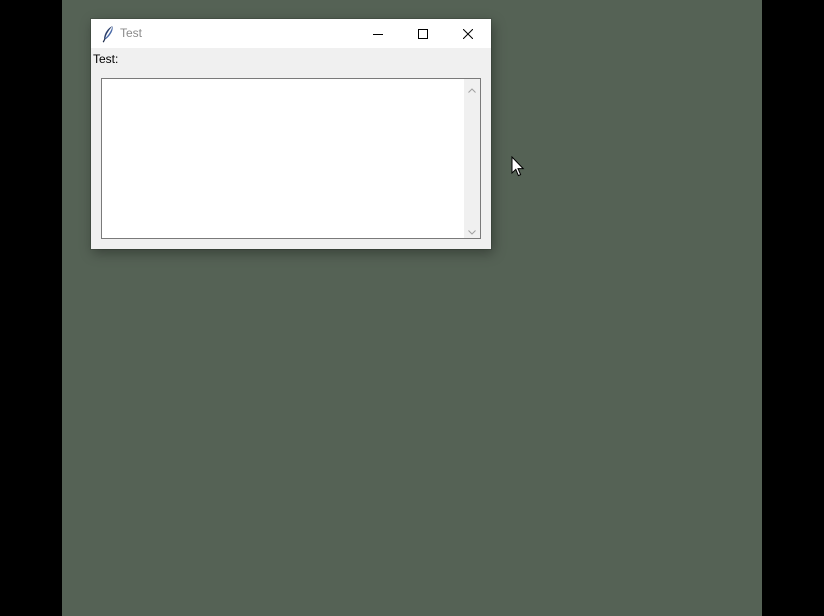  I want to click on close-button, so click(467, 33).